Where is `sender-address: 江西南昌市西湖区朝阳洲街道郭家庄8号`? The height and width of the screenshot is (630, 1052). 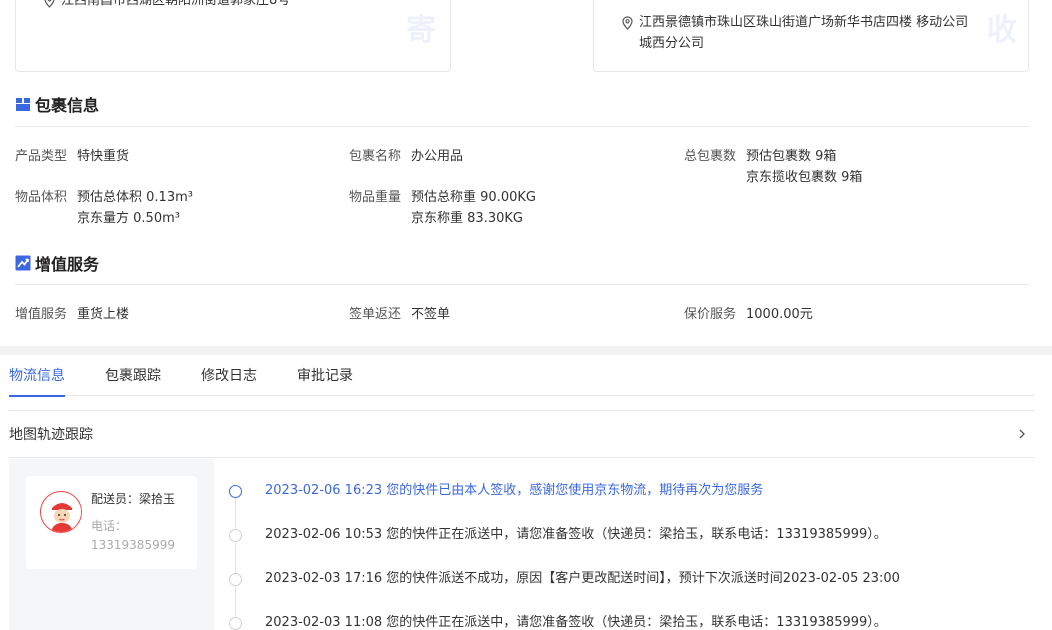 sender-address: 江西南昌市西湖区朝阳洲街道郭家庄8号 is located at coordinates (167, 5).